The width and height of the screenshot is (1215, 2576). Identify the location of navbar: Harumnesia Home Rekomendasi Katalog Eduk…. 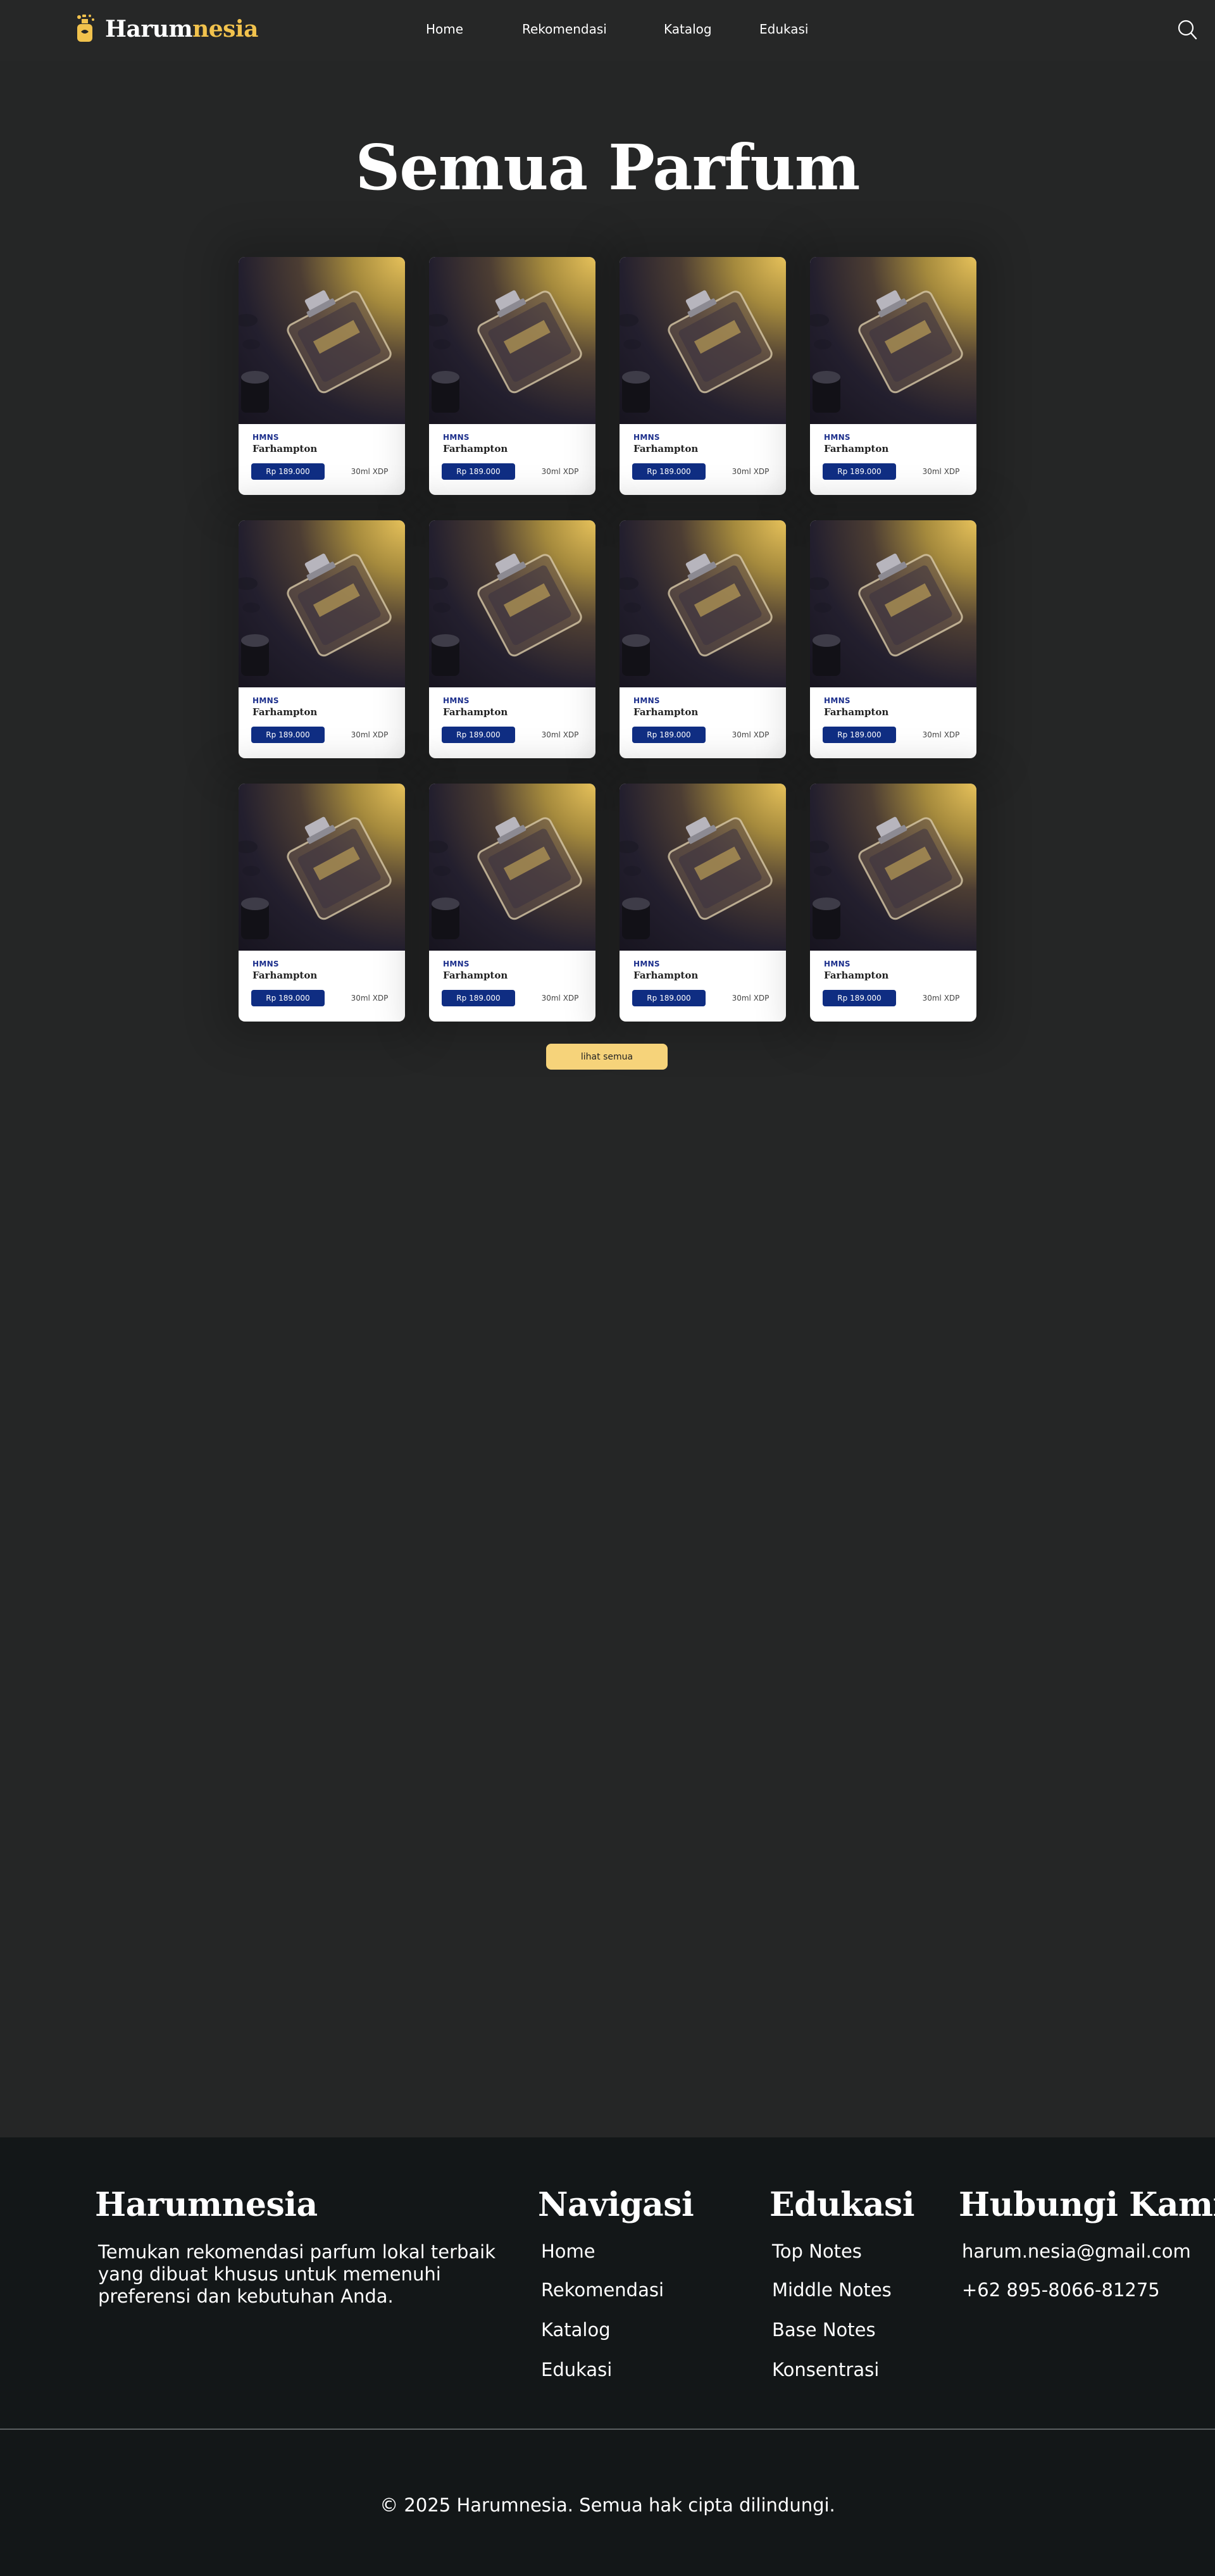
(607, 31).